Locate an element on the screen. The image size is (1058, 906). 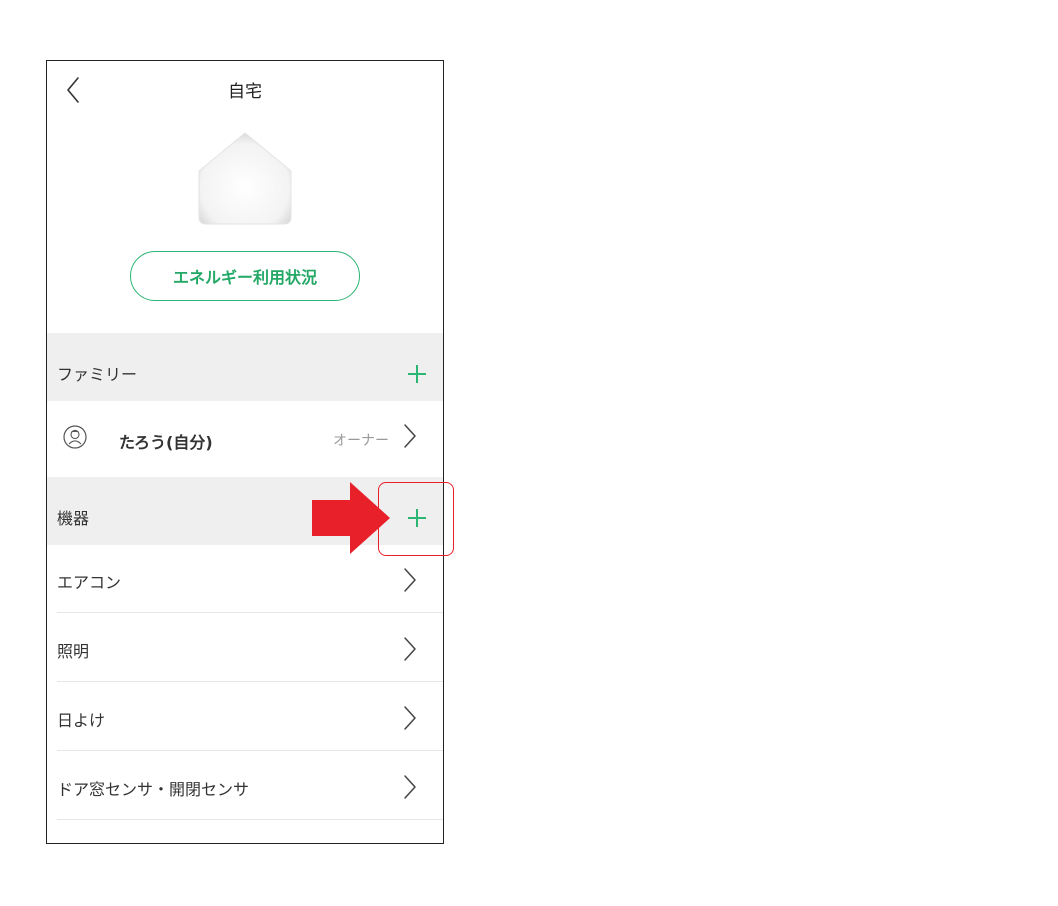
page-title: 自宅 is located at coordinates (245, 92).